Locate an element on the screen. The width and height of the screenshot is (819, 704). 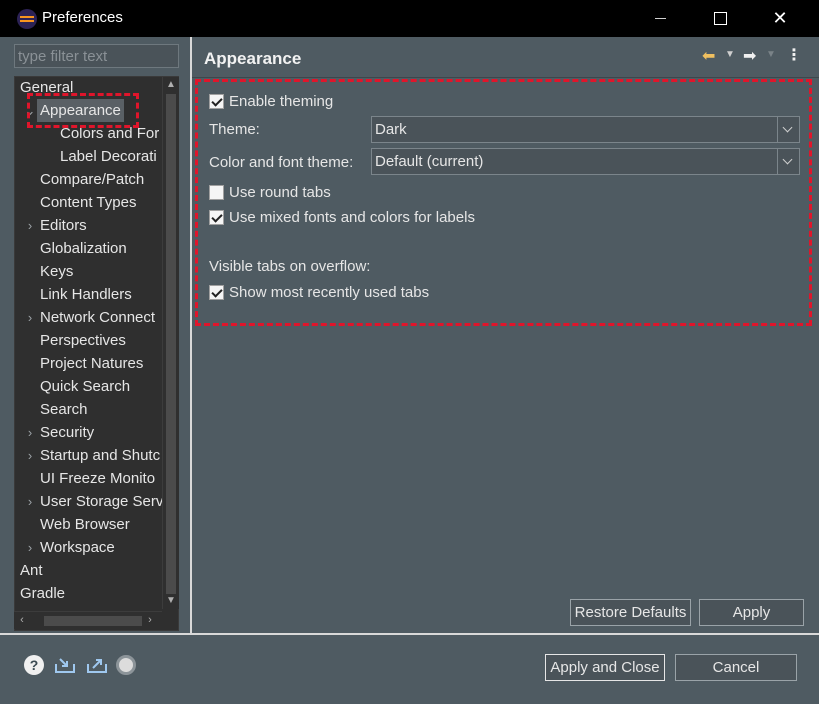
round-tabs-checkbox: Use round tabs is located at coordinates (270, 192).